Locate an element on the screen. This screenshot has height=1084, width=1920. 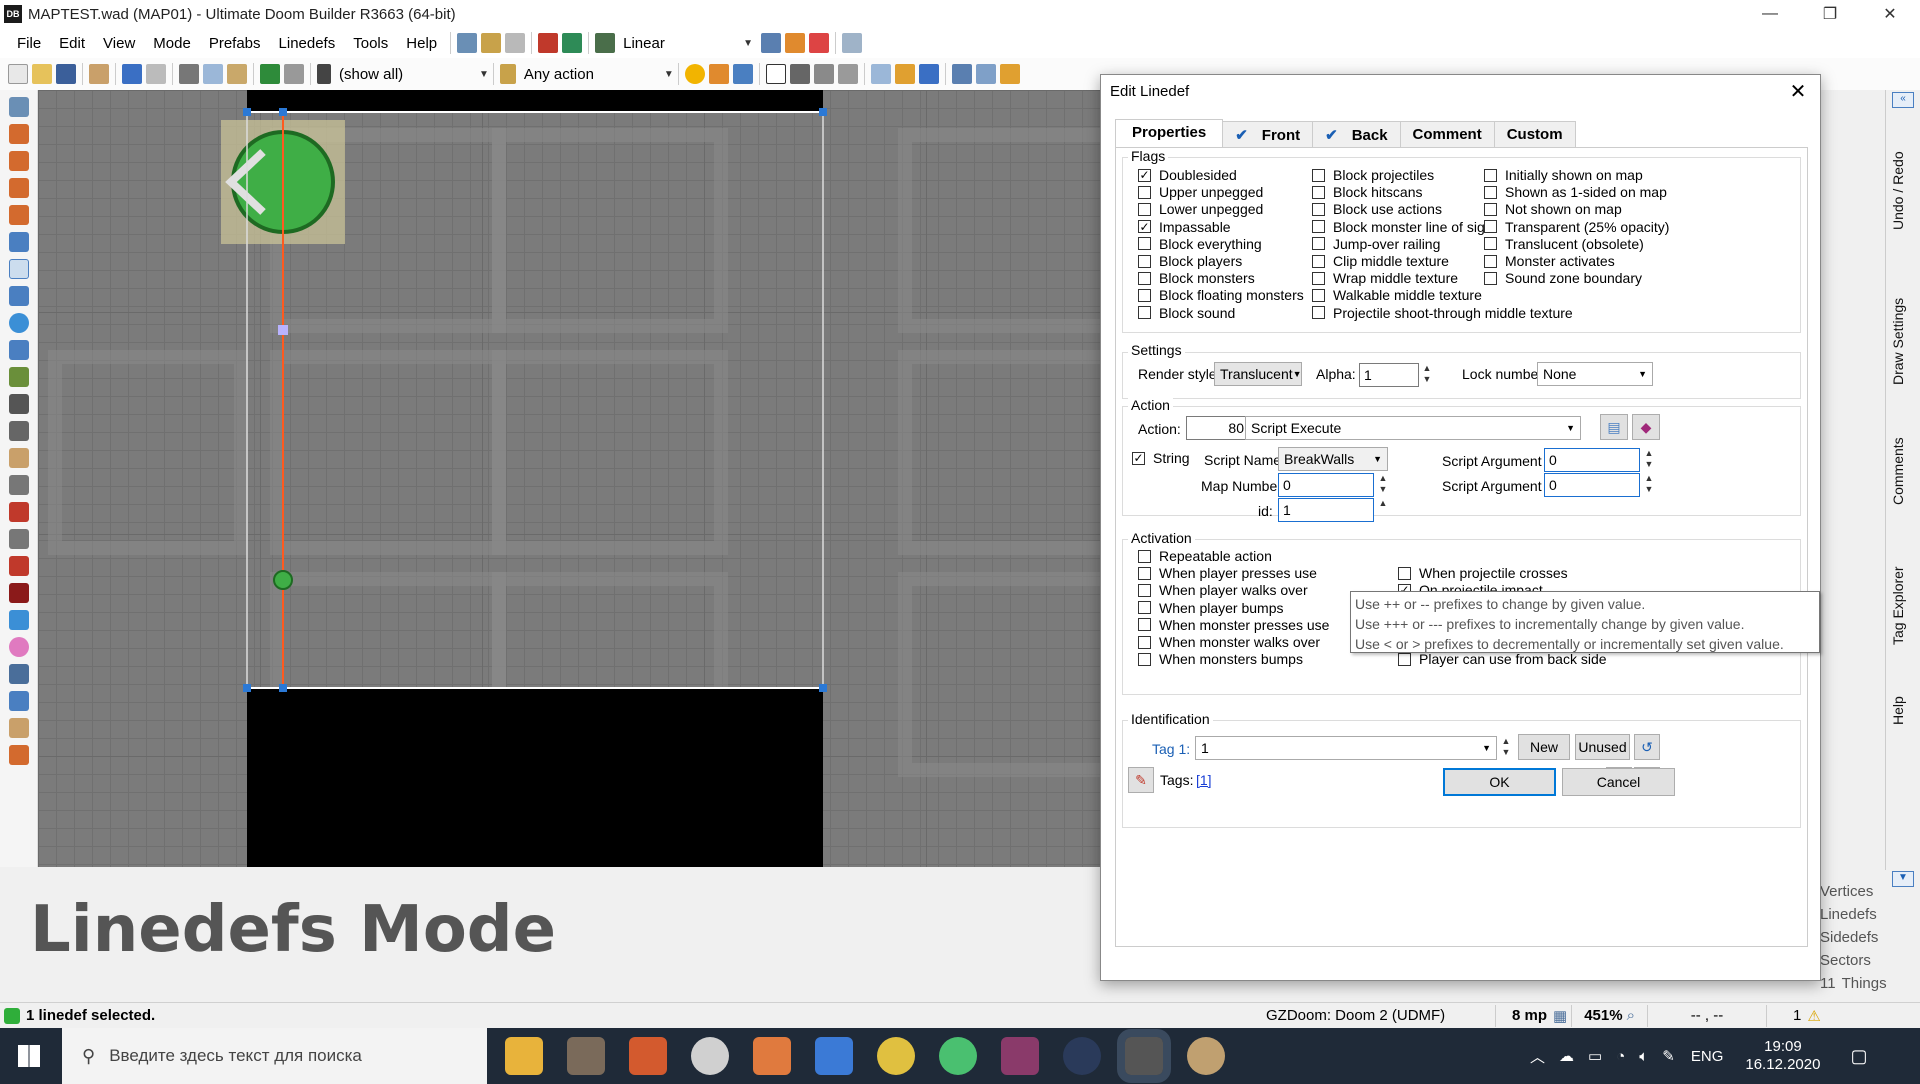
stamp-icon is located at coordinates (19, 755).